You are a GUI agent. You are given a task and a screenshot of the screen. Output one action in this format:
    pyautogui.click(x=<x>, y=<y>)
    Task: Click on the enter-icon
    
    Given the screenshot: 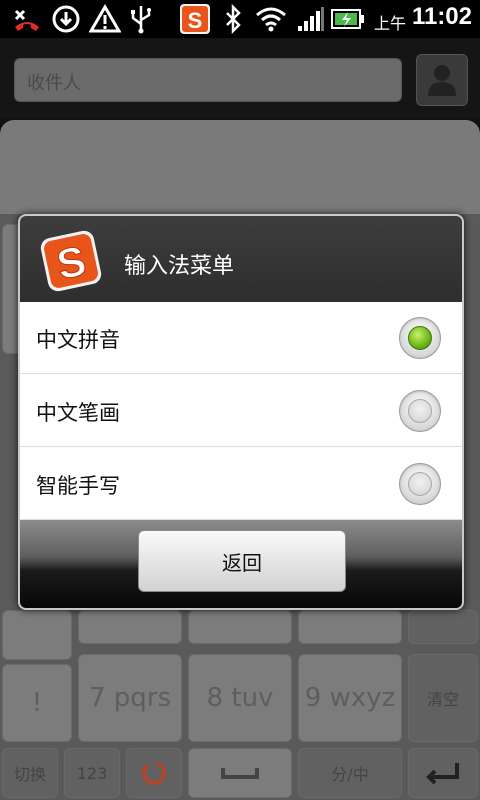 What is the action you would take?
    pyautogui.click(x=442, y=774)
    